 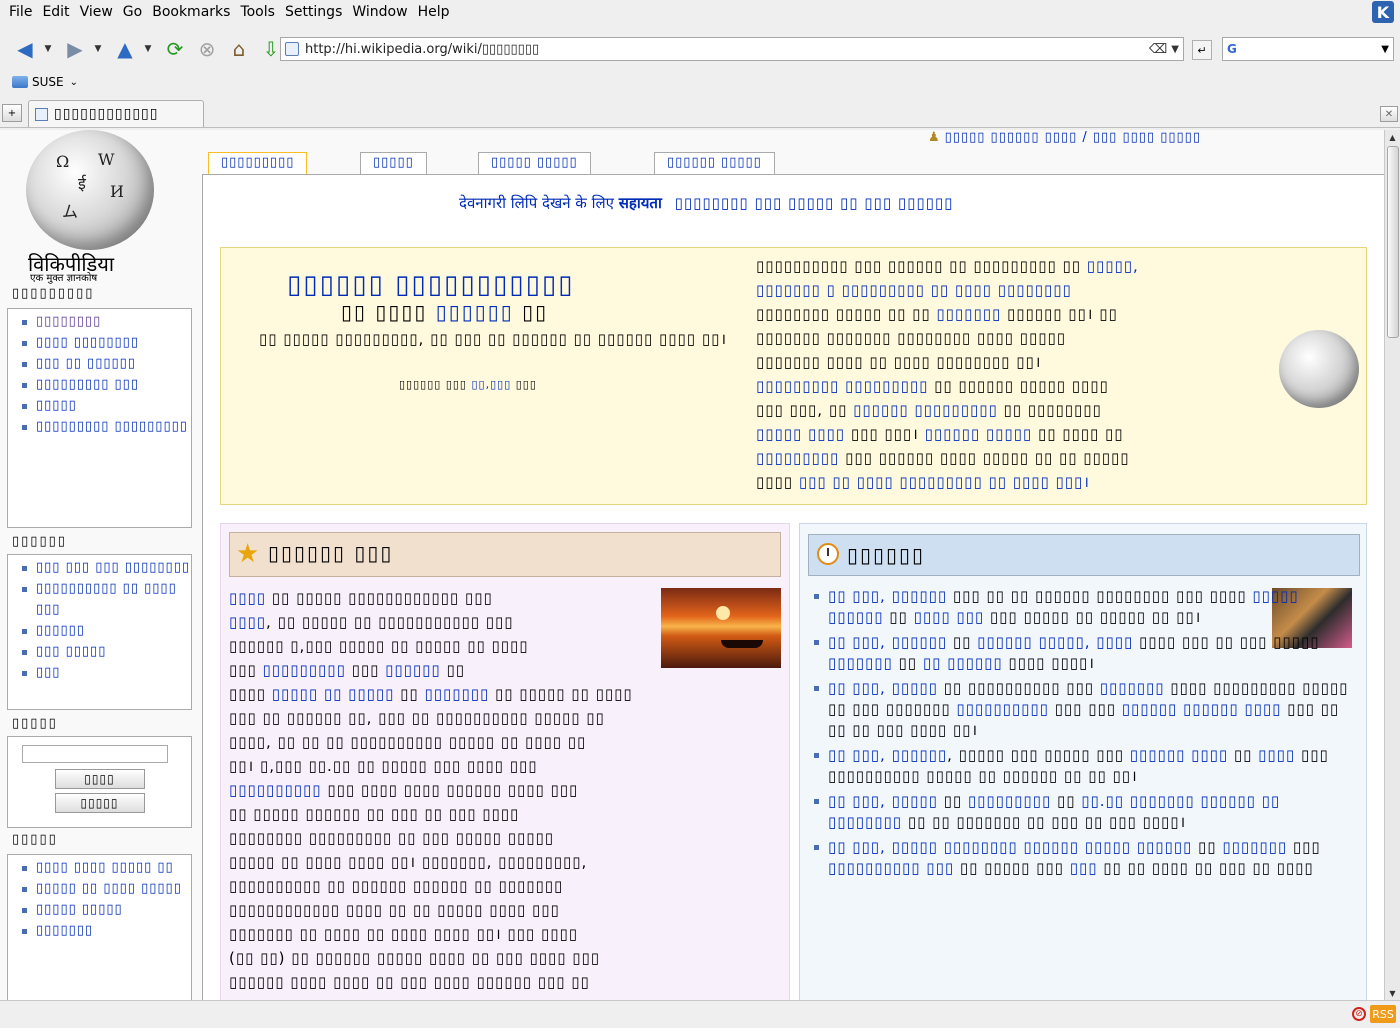 I want to click on security-stop-icon: ⊘, so click(x=1359, y=1014).